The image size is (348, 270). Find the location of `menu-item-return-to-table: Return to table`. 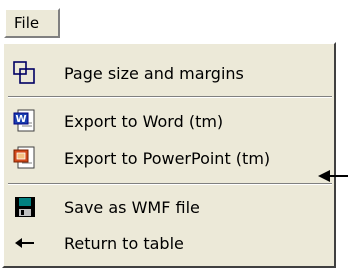

menu-item-return-to-table: Return to table is located at coordinates (170, 243).